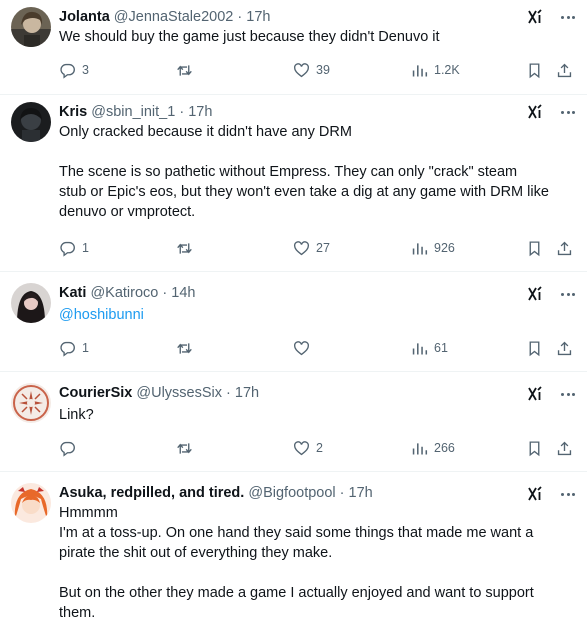 This screenshot has width=587, height=622. What do you see at coordinates (179, 393) in the screenshot?
I see `user-handle: @UlyssesSix` at bounding box center [179, 393].